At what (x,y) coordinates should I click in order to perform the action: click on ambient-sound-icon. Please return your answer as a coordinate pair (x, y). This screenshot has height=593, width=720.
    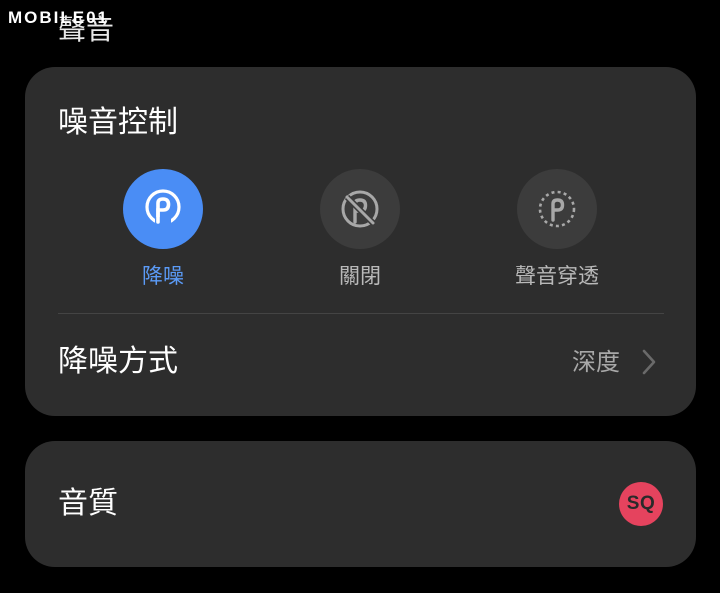
    Looking at the image, I should click on (557, 209).